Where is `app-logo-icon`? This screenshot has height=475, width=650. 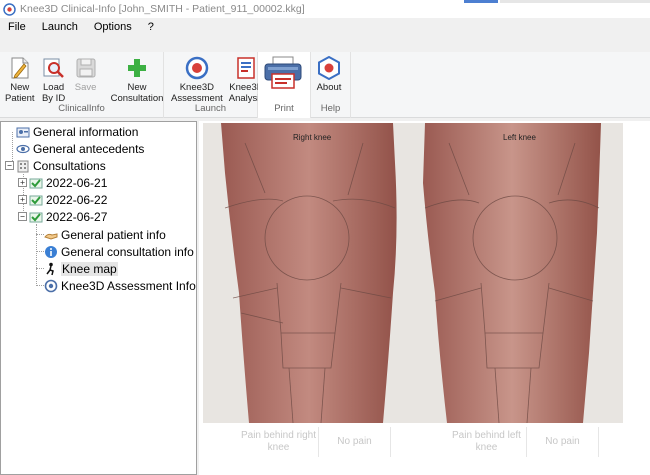 app-logo-icon is located at coordinates (9, 9).